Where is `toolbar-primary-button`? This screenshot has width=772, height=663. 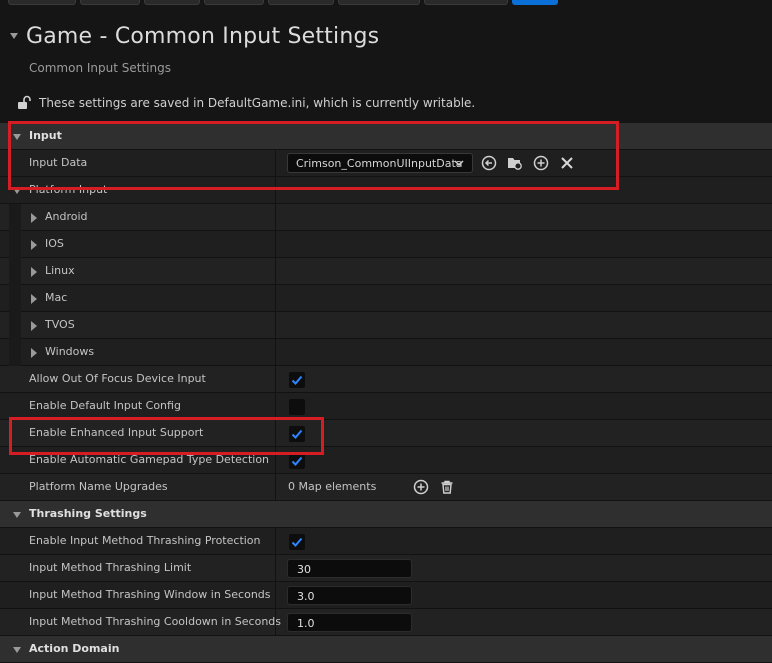 toolbar-primary-button is located at coordinates (535, 2).